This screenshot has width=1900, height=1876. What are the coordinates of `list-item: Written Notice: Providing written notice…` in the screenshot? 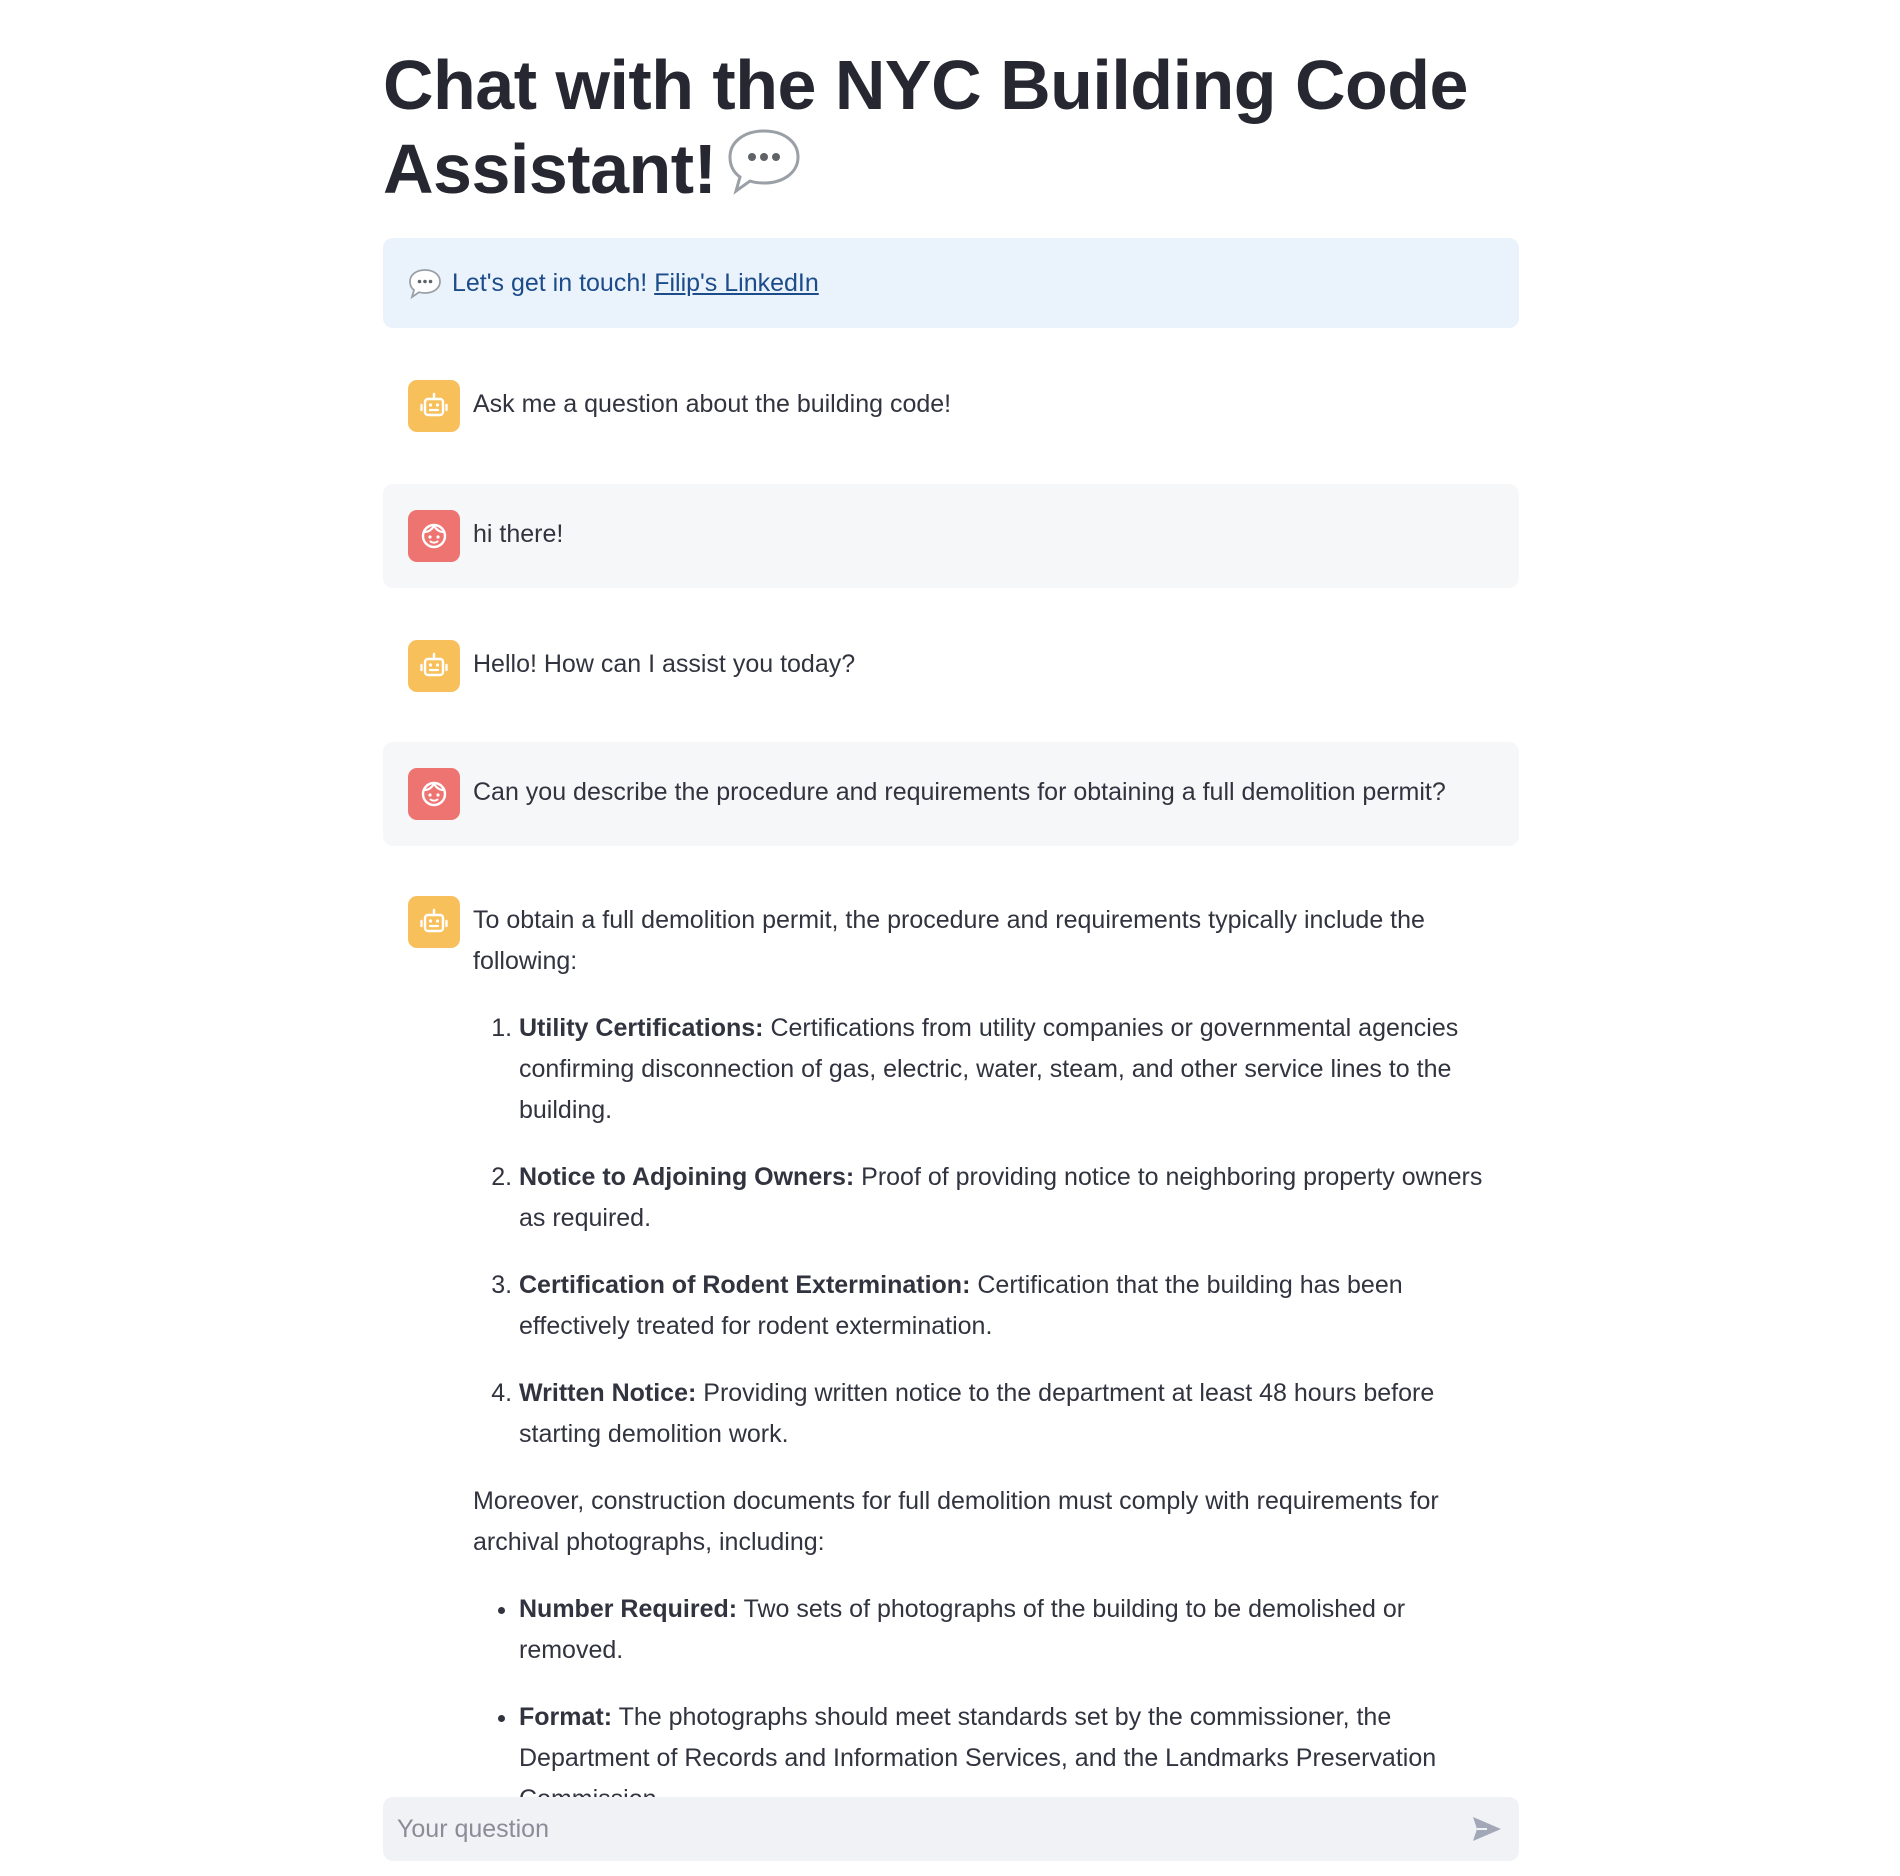 It's located at (1011, 1414).